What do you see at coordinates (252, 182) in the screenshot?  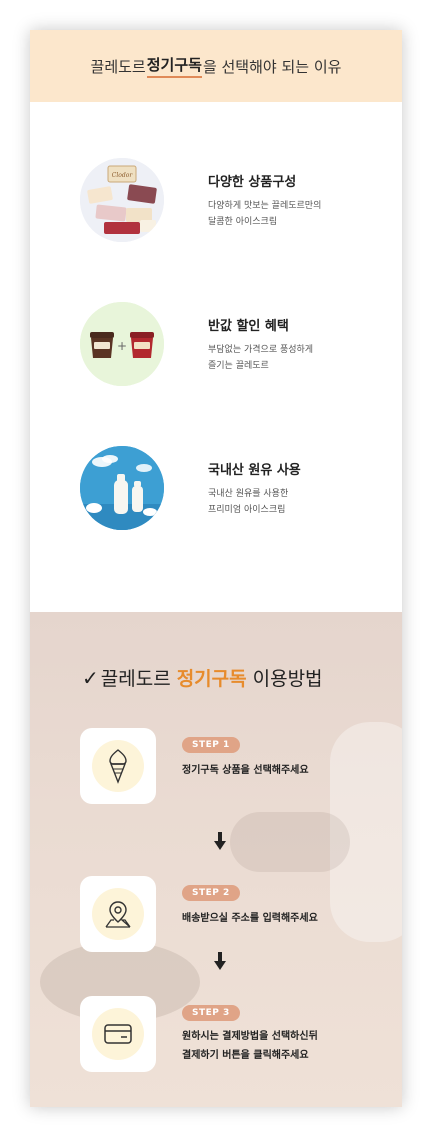 I see `benefit-title: 다양한 상품구성` at bounding box center [252, 182].